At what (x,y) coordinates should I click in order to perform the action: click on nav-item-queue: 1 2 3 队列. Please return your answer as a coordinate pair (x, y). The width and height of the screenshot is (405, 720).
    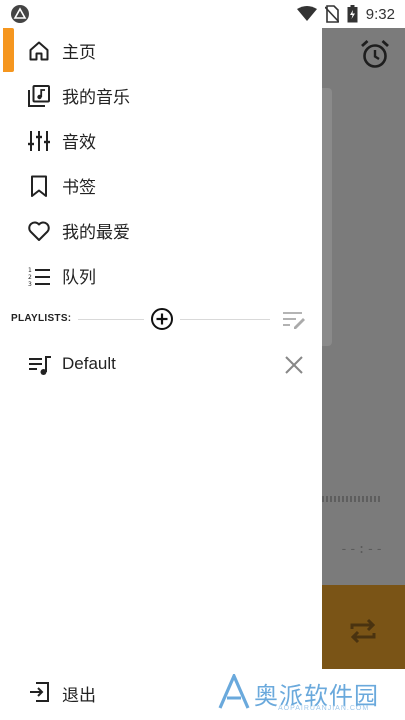
    Looking at the image, I should click on (161, 275).